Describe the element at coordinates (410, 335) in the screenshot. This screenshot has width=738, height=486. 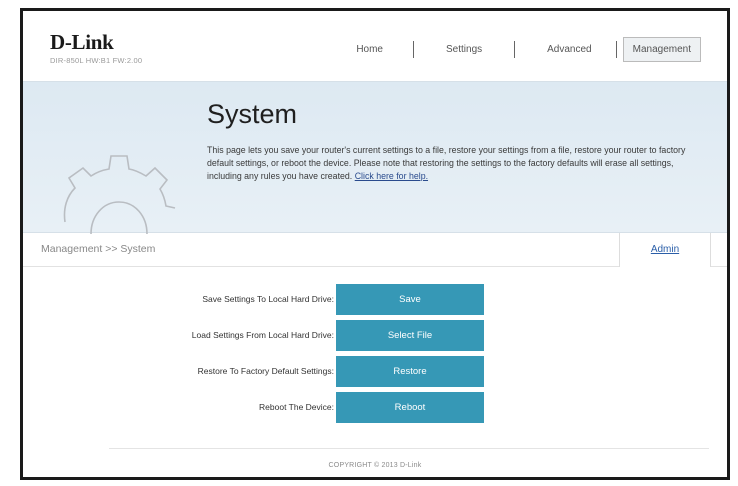
I see `select-file-button: Select File` at that location.